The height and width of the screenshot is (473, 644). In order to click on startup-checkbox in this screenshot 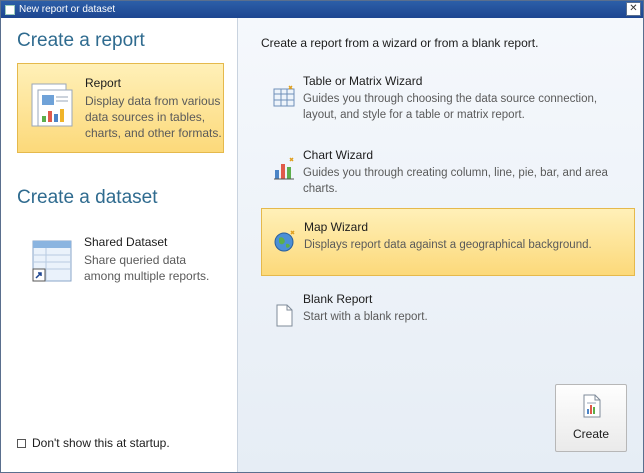, I will do `click(21, 443)`.